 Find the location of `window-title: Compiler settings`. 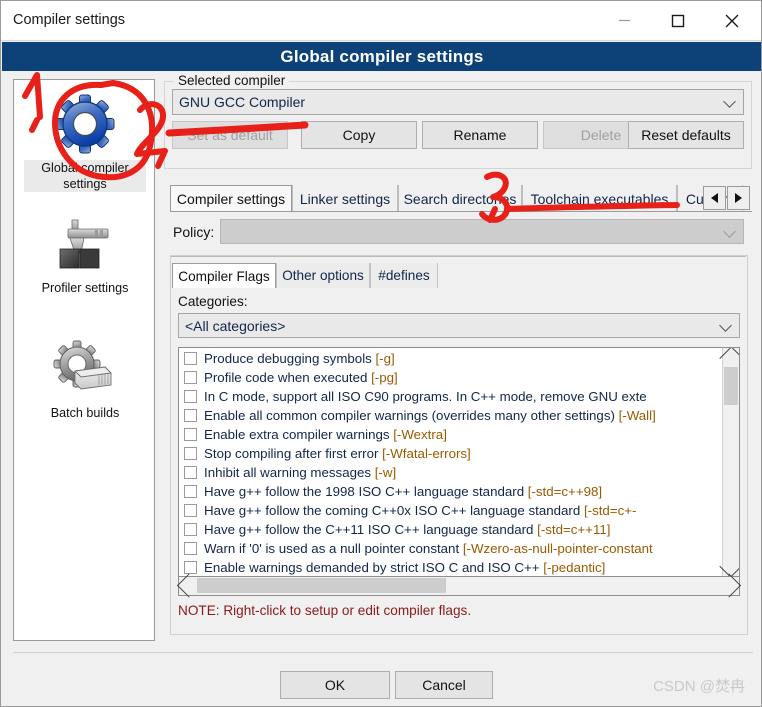

window-title: Compiler settings is located at coordinates (69, 20).